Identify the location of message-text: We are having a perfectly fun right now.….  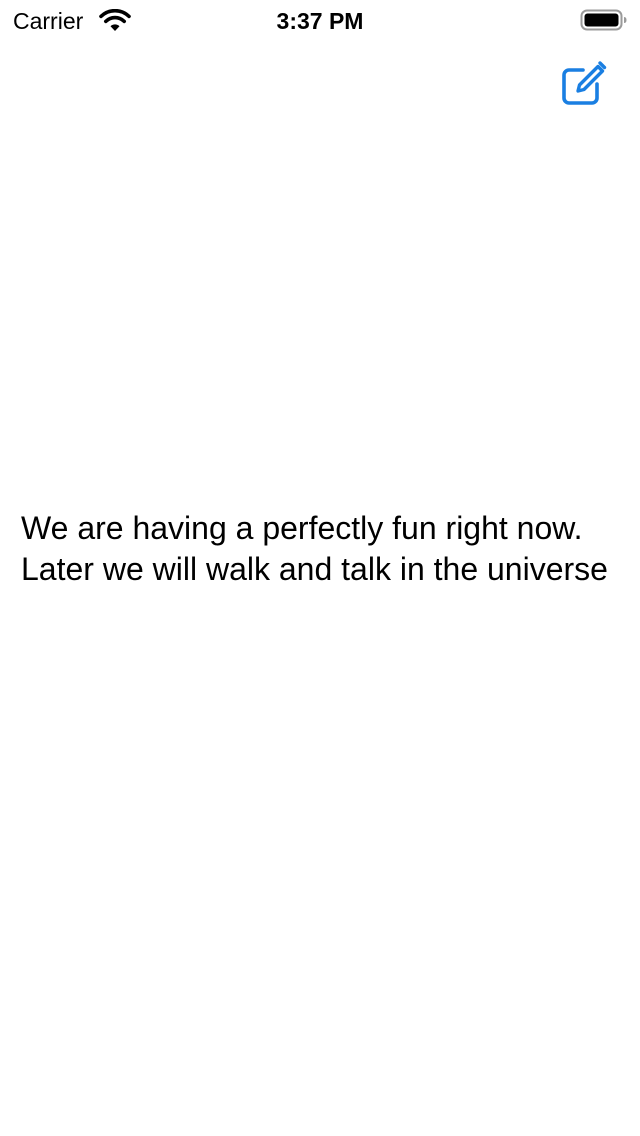
(314, 548).